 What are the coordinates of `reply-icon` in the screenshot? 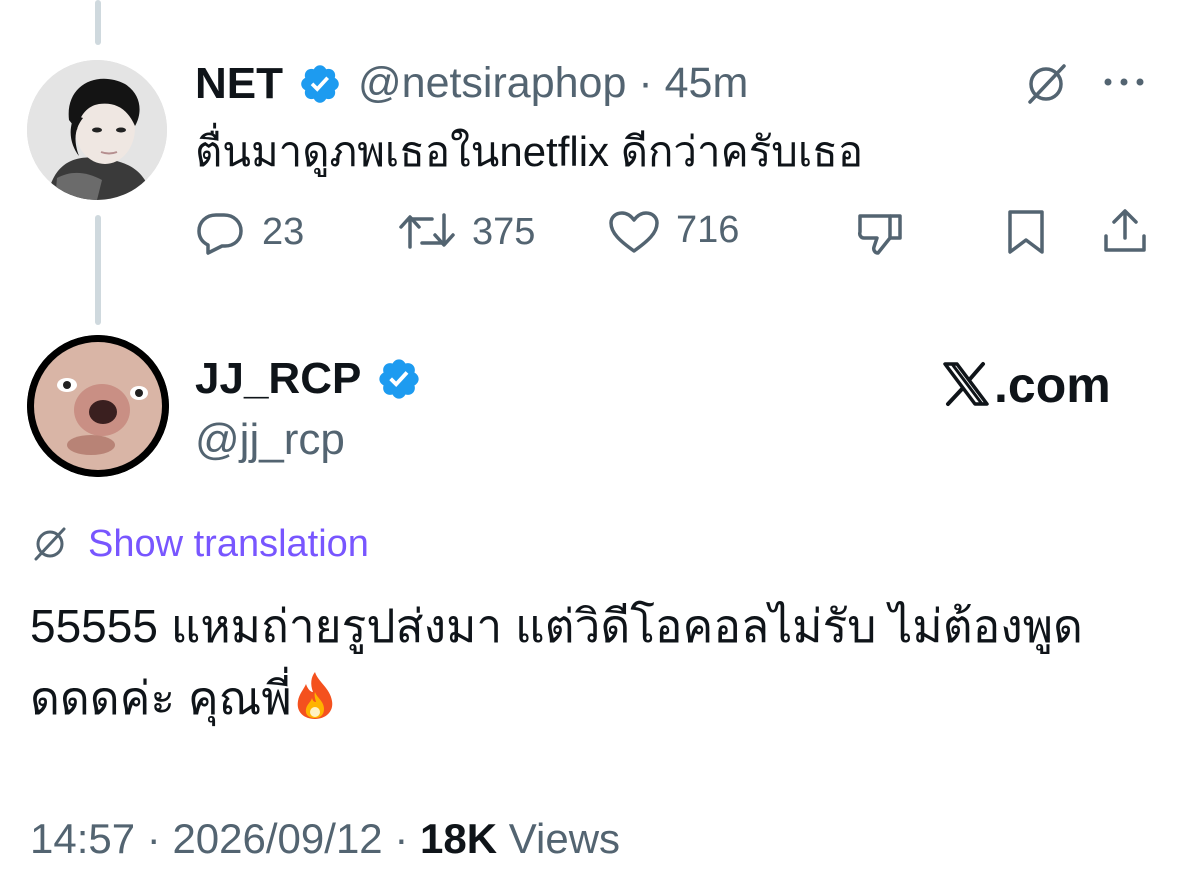 It's located at (220, 233).